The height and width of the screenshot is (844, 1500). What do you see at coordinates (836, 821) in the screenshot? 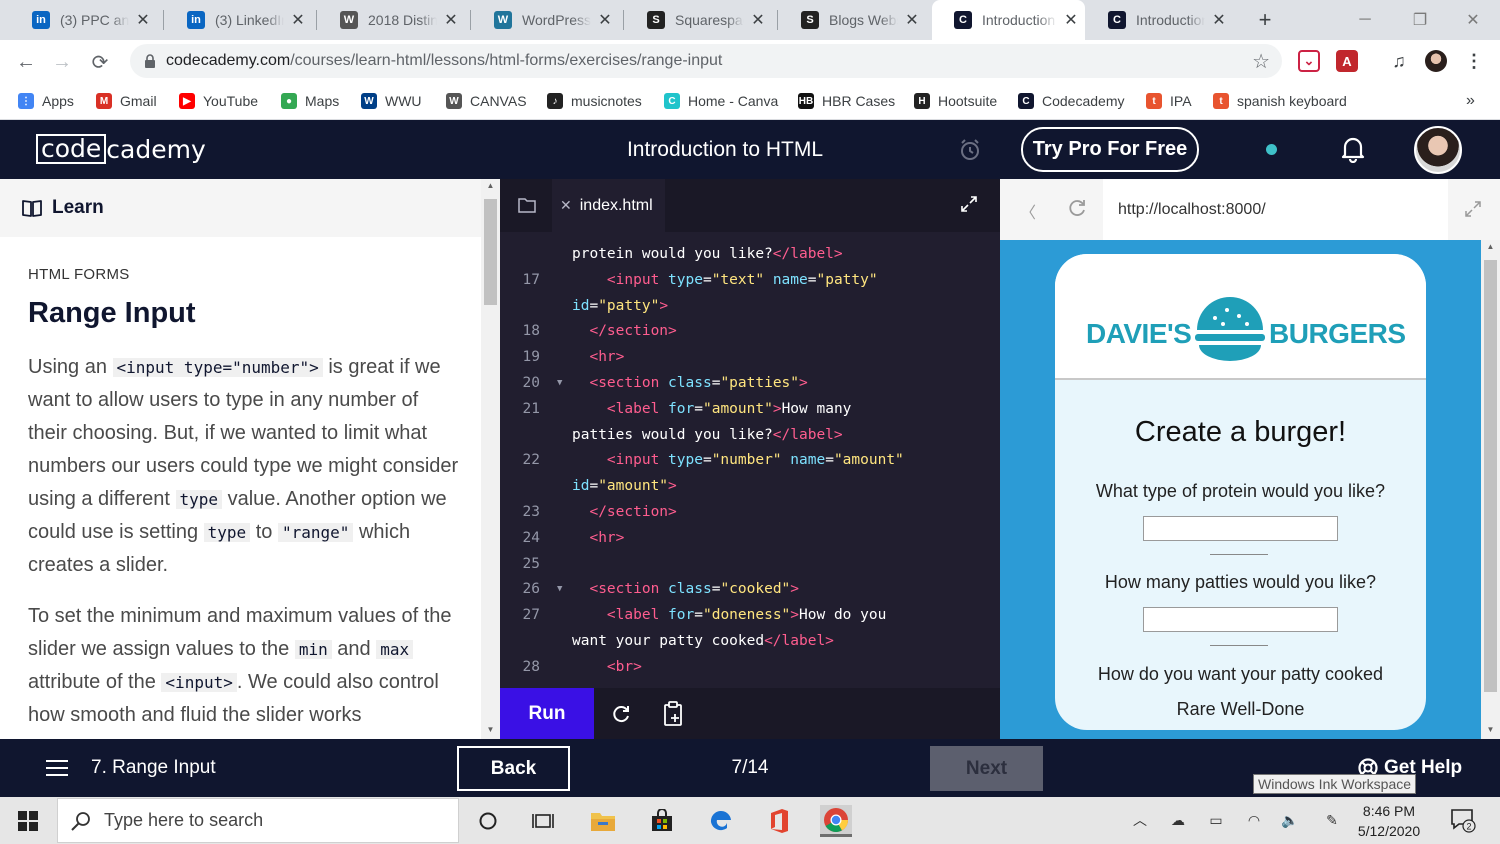
I see `chrome-taskbar-icon` at bounding box center [836, 821].